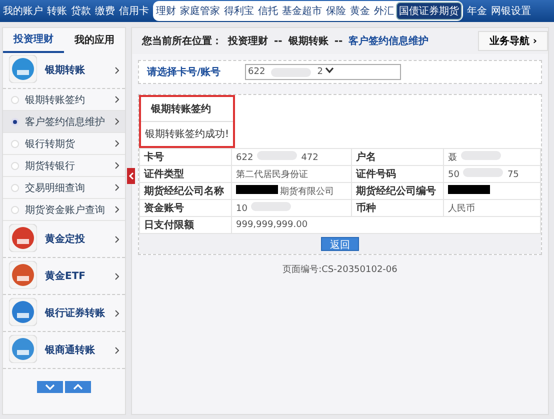  What do you see at coordinates (242, 209) in the screenshot?
I see `value-text: 10` at bounding box center [242, 209].